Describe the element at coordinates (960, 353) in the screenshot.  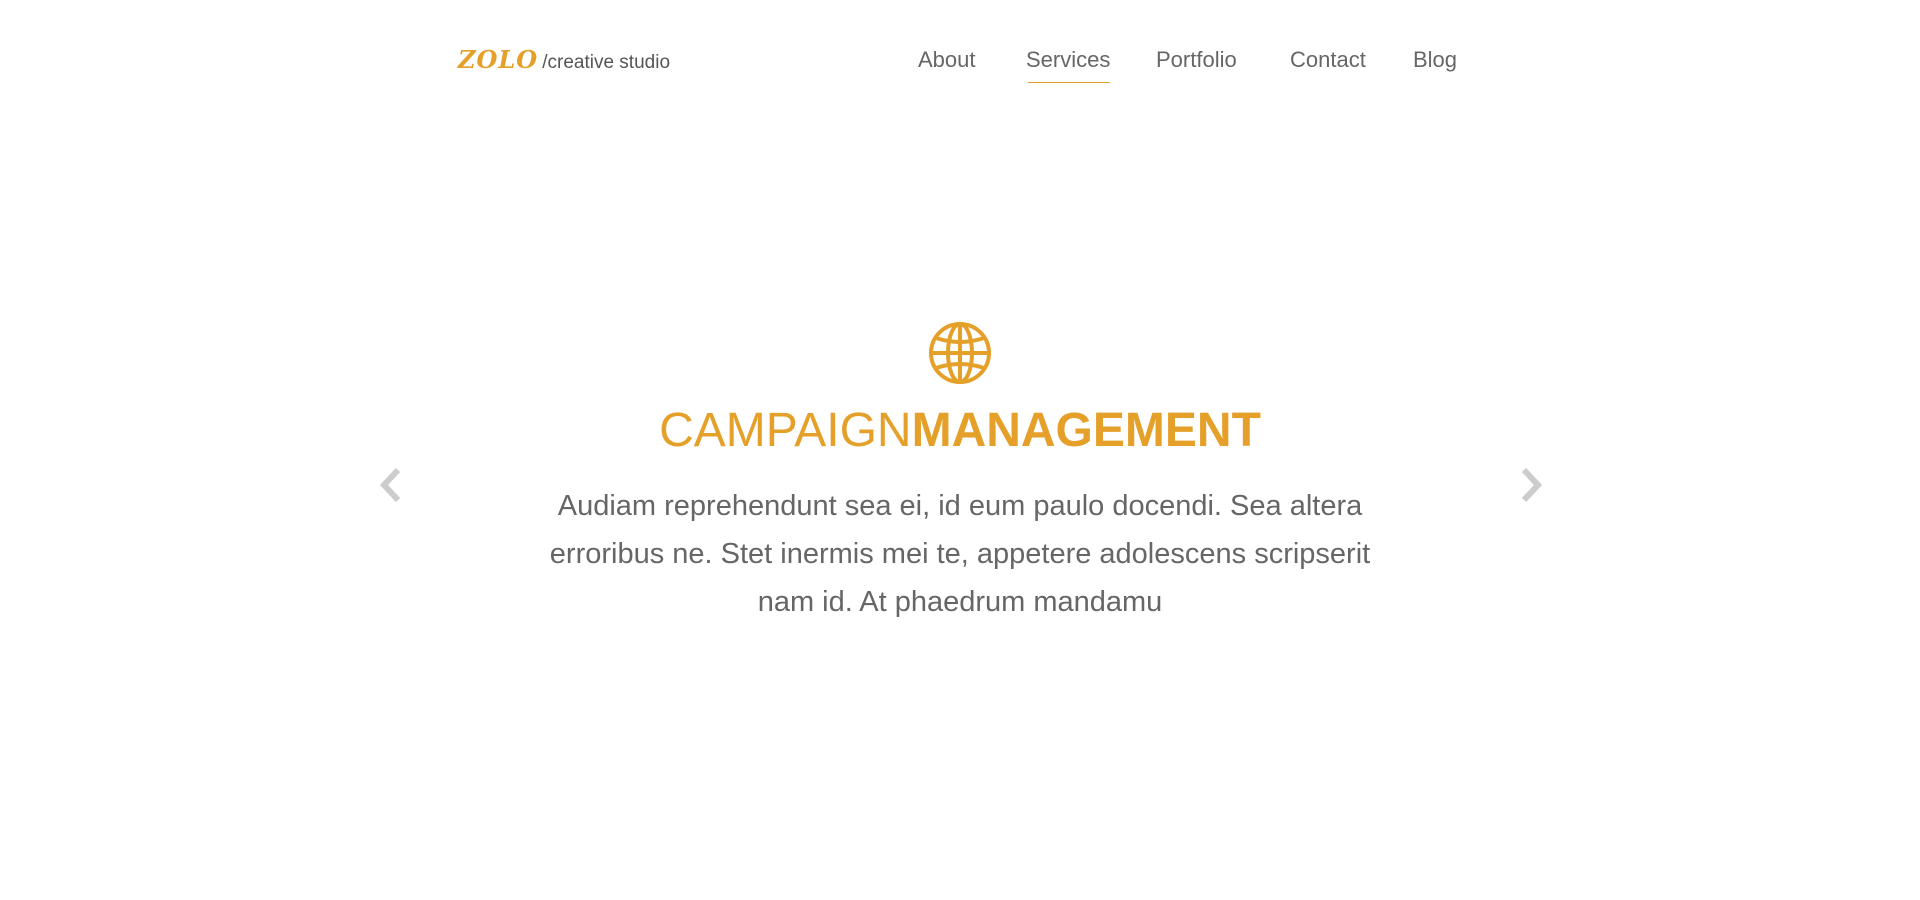
I see `globe-icon` at that location.